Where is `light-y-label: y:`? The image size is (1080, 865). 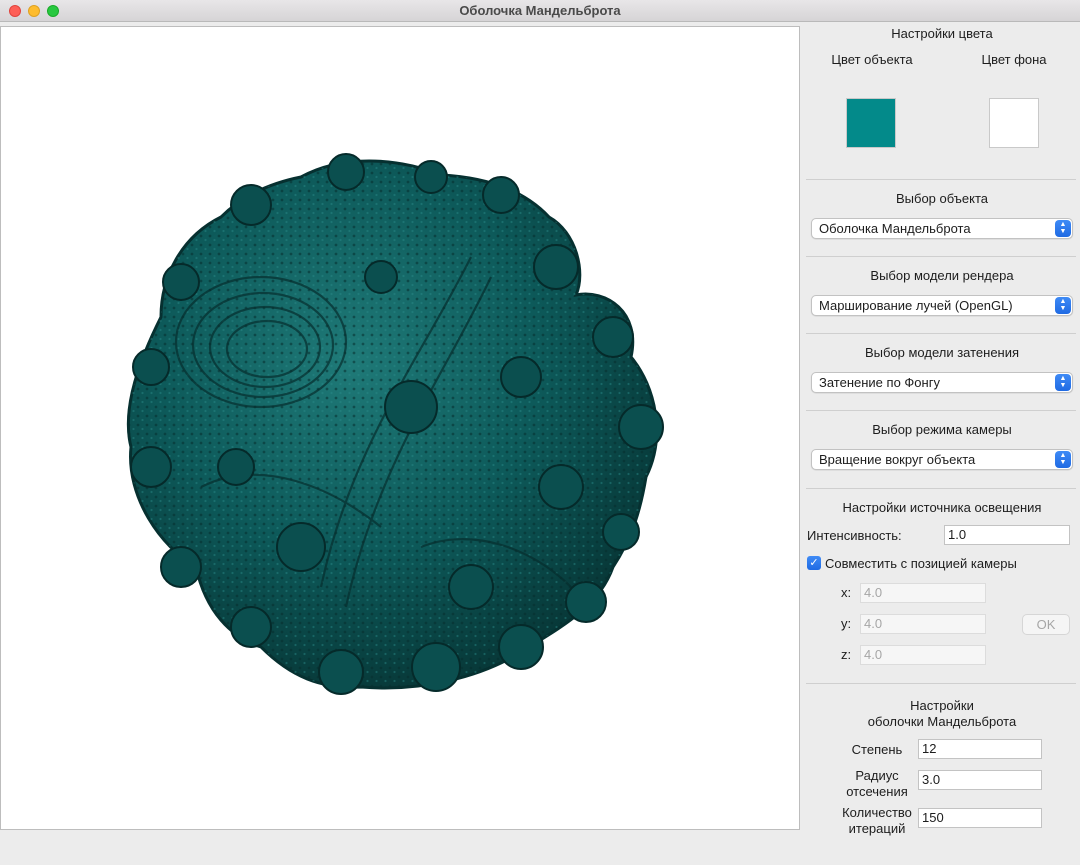 light-y-label: y: is located at coordinates (846, 623).